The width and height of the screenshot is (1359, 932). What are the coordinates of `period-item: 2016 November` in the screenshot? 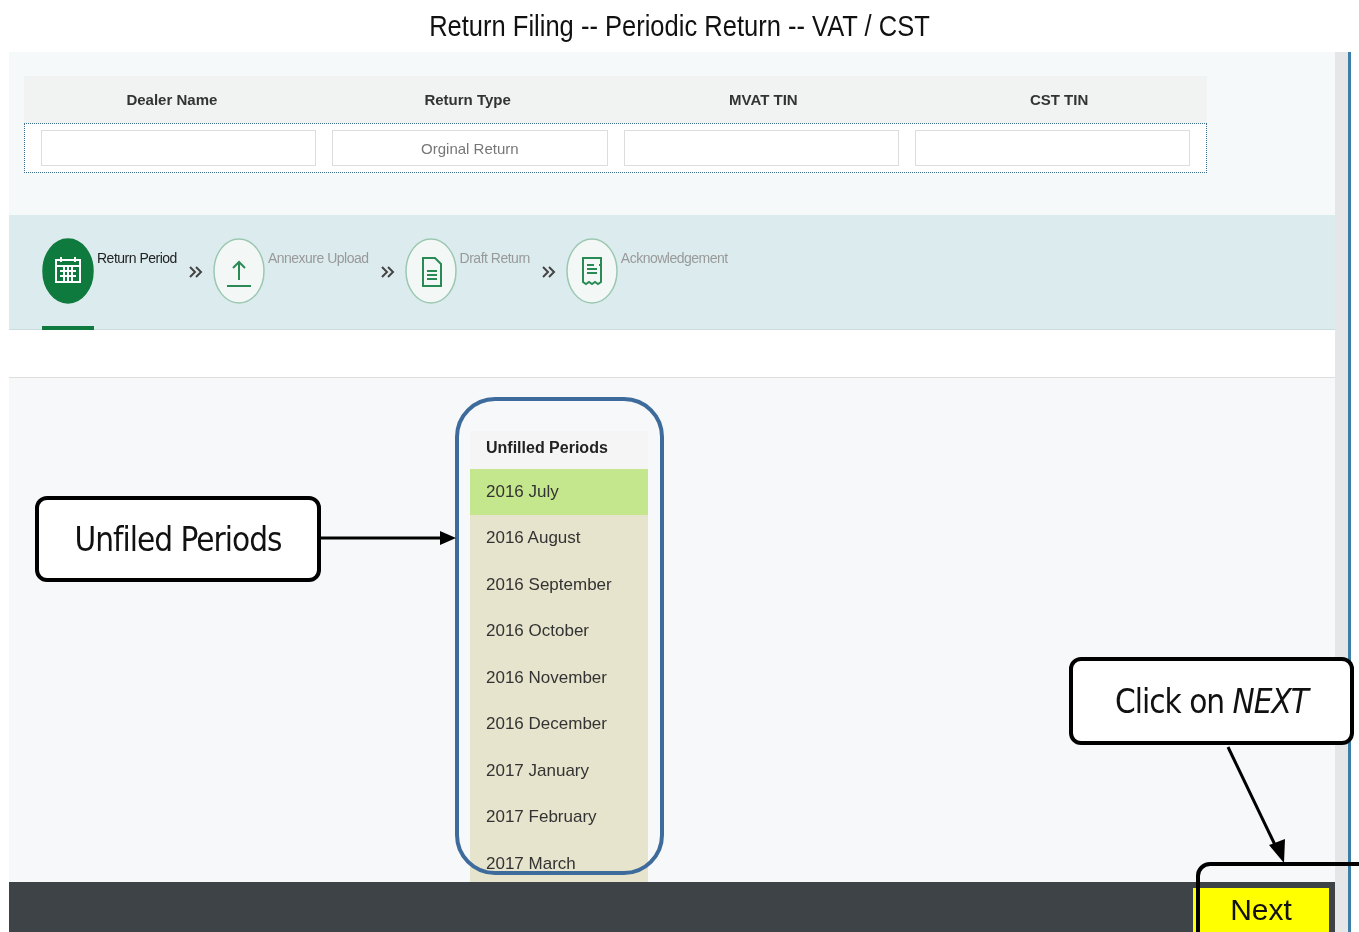 It's located at (559, 678).